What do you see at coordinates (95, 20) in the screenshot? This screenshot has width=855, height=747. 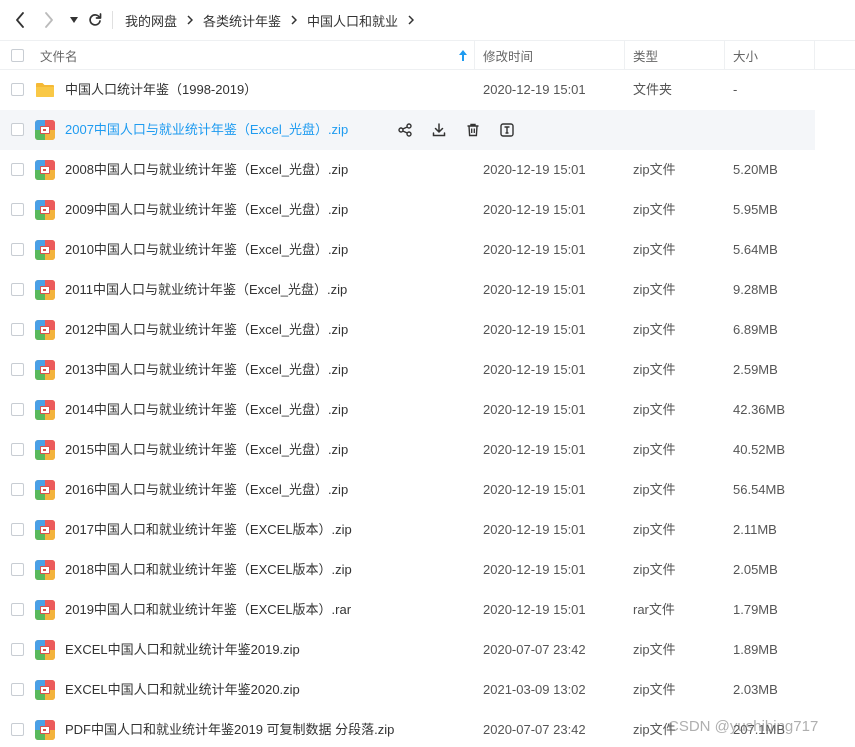 I see `refresh-button` at bounding box center [95, 20].